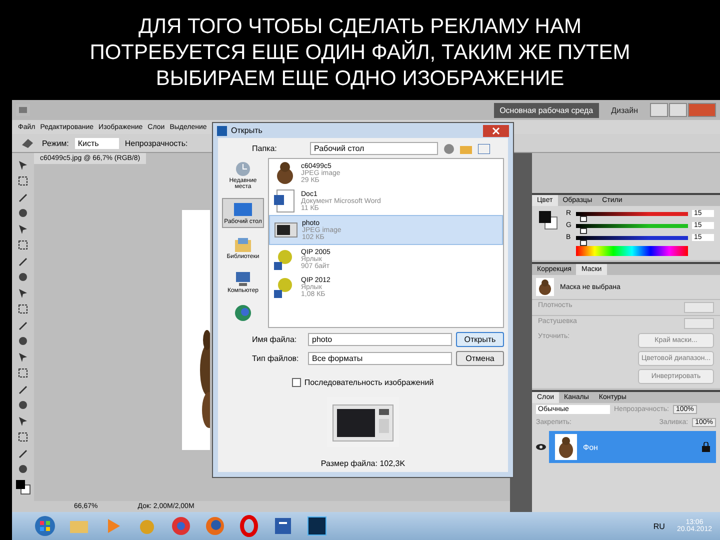  Describe the element at coordinates (243, 210) in the screenshot. I see `desktop-icon` at that location.